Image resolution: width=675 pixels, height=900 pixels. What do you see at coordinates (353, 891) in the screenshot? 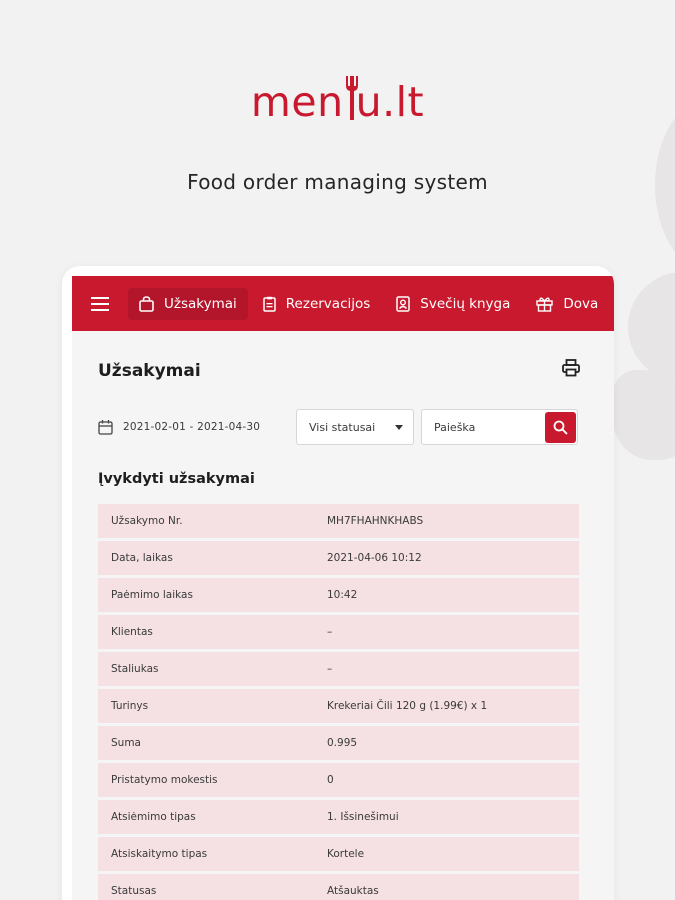
I see `detail-value: Atšauktas` at bounding box center [353, 891].